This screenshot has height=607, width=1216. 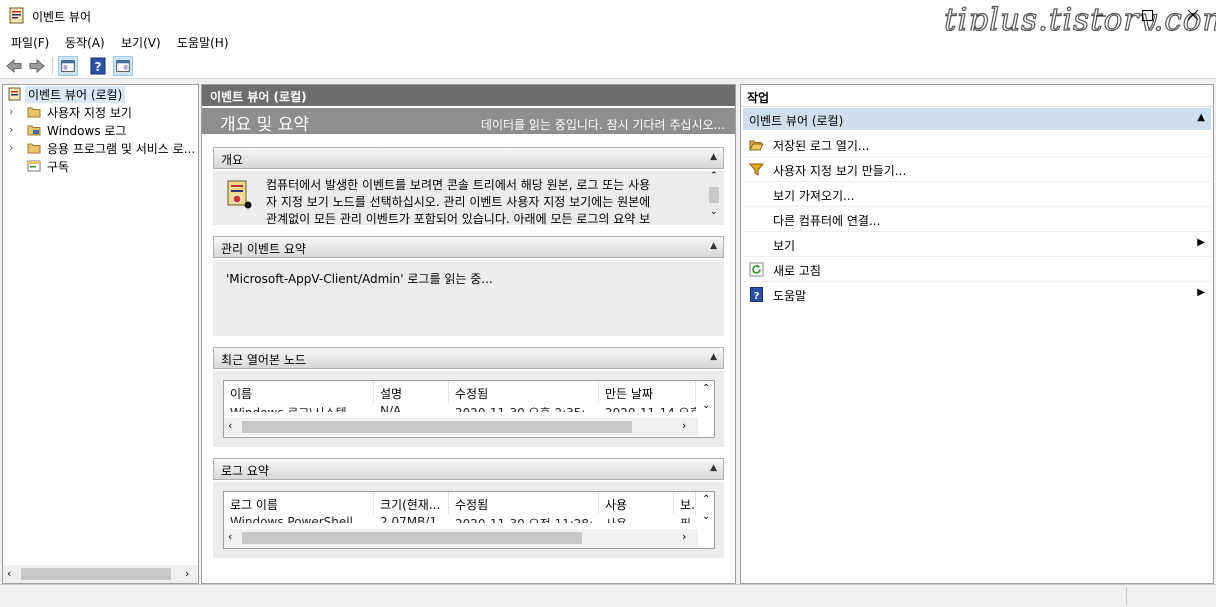 I want to click on menu-action: 동작(A), so click(x=85, y=42).